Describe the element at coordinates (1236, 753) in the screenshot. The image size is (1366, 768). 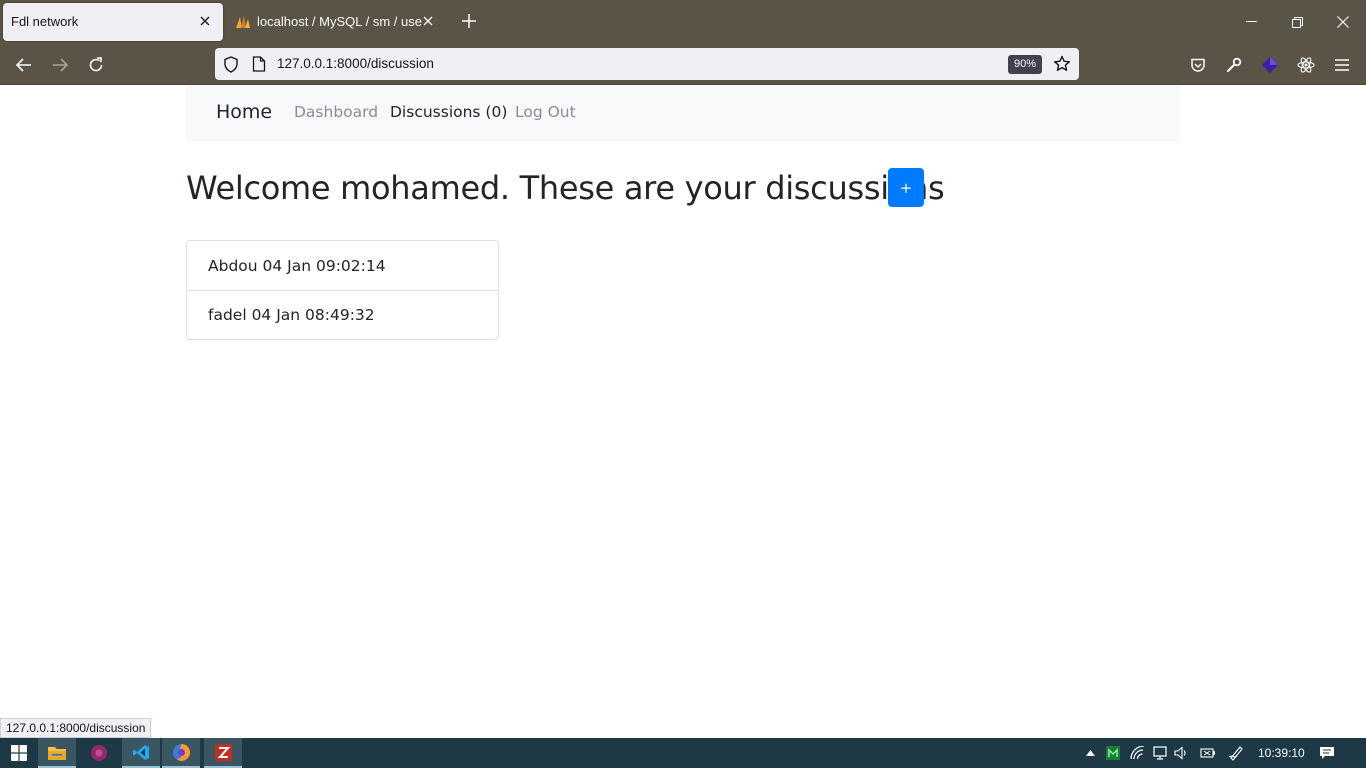
I see `pen-icon` at that location.